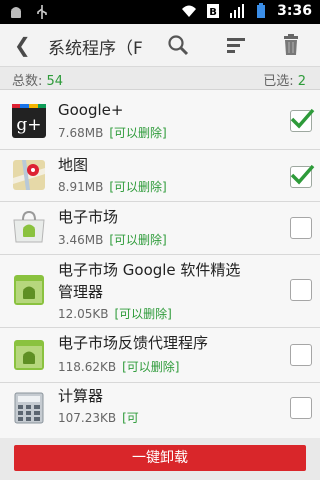 The width and height of the screenshot is (320, 480). What do you see at coordinates (160, 120) in the screenshot?
I see `list-item: g+ Google+ 7.68MB [可以删除]` at bounding box center [160, 120].